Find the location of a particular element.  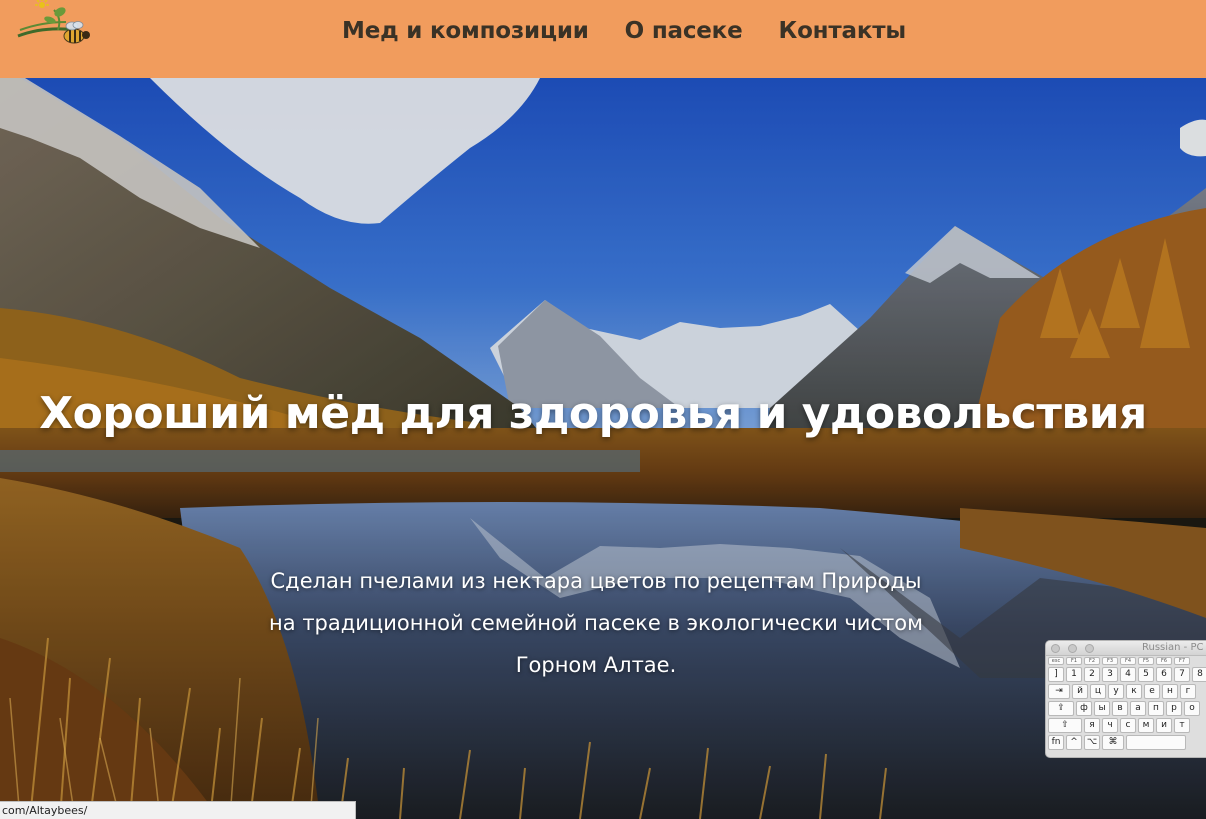

keyboard-key: F5 is located at coordinates (1146, 661).